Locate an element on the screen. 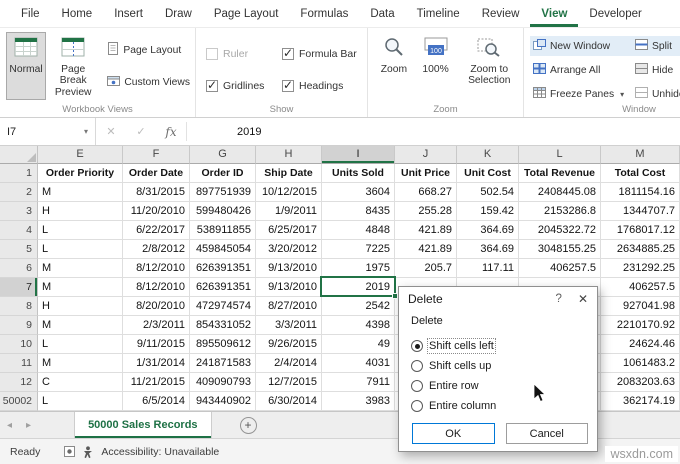  cell-I6: 1975 is located at coordinates (358, 268).